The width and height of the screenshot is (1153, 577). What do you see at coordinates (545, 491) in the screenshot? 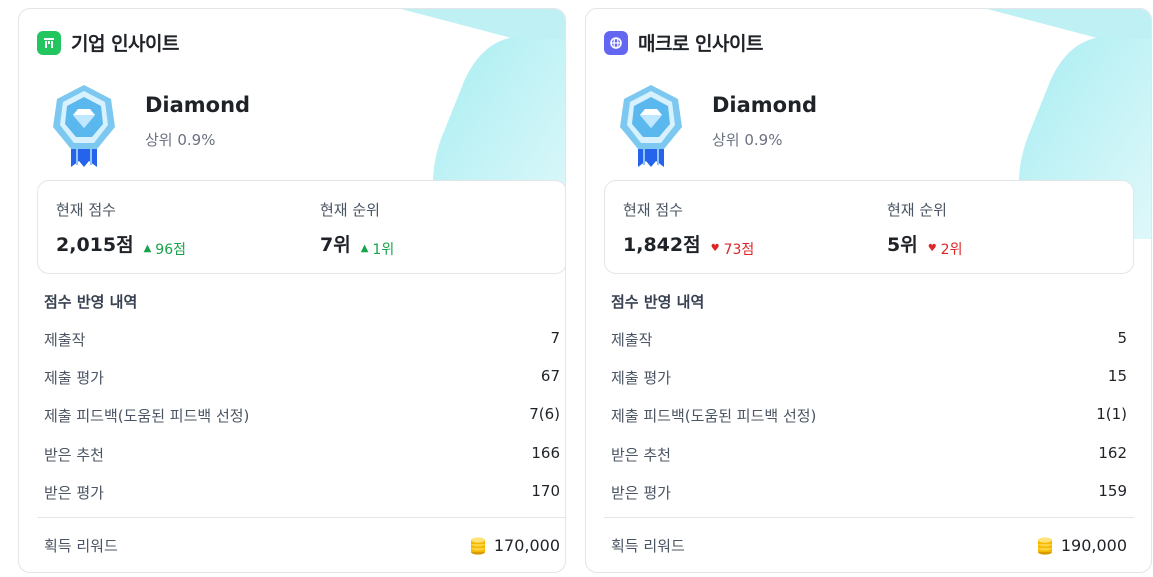
I see `history-value: 170` at bounding box center [545, 491].